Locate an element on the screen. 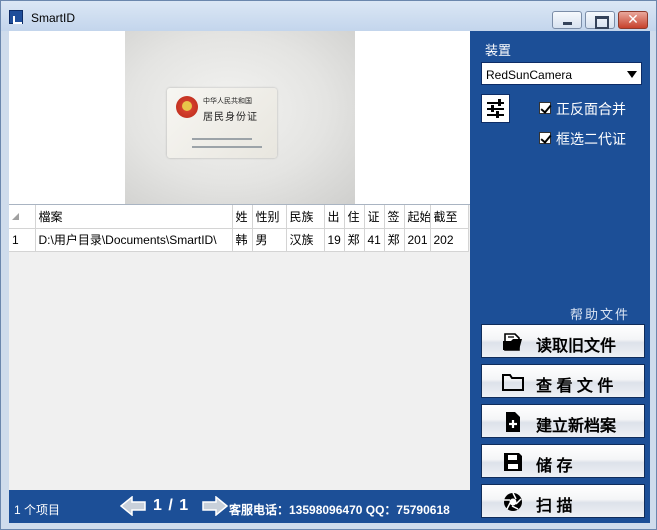 The height and width of the screenshot is (530, 657). camera-aperture-icon is located at coordinates (513, 501).